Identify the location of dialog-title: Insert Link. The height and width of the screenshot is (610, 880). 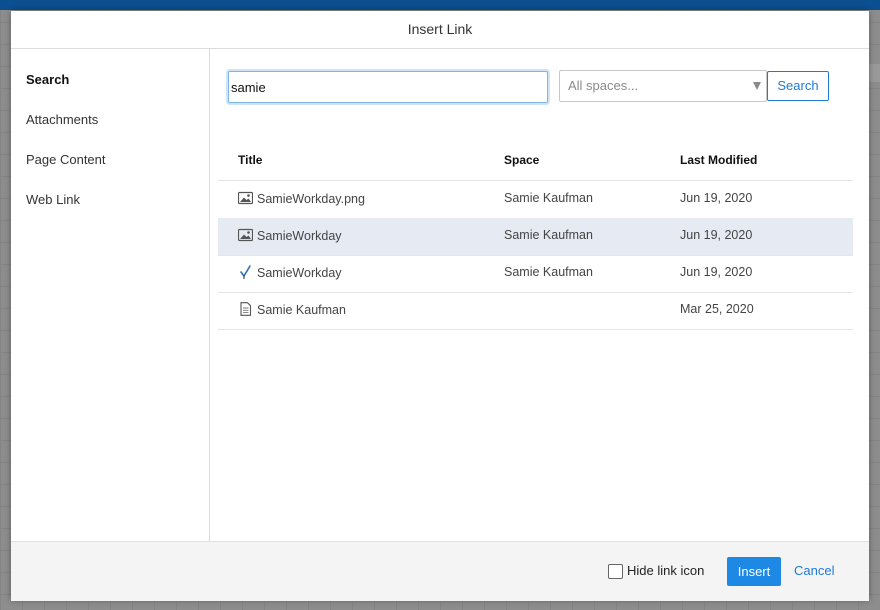
(440, 30).